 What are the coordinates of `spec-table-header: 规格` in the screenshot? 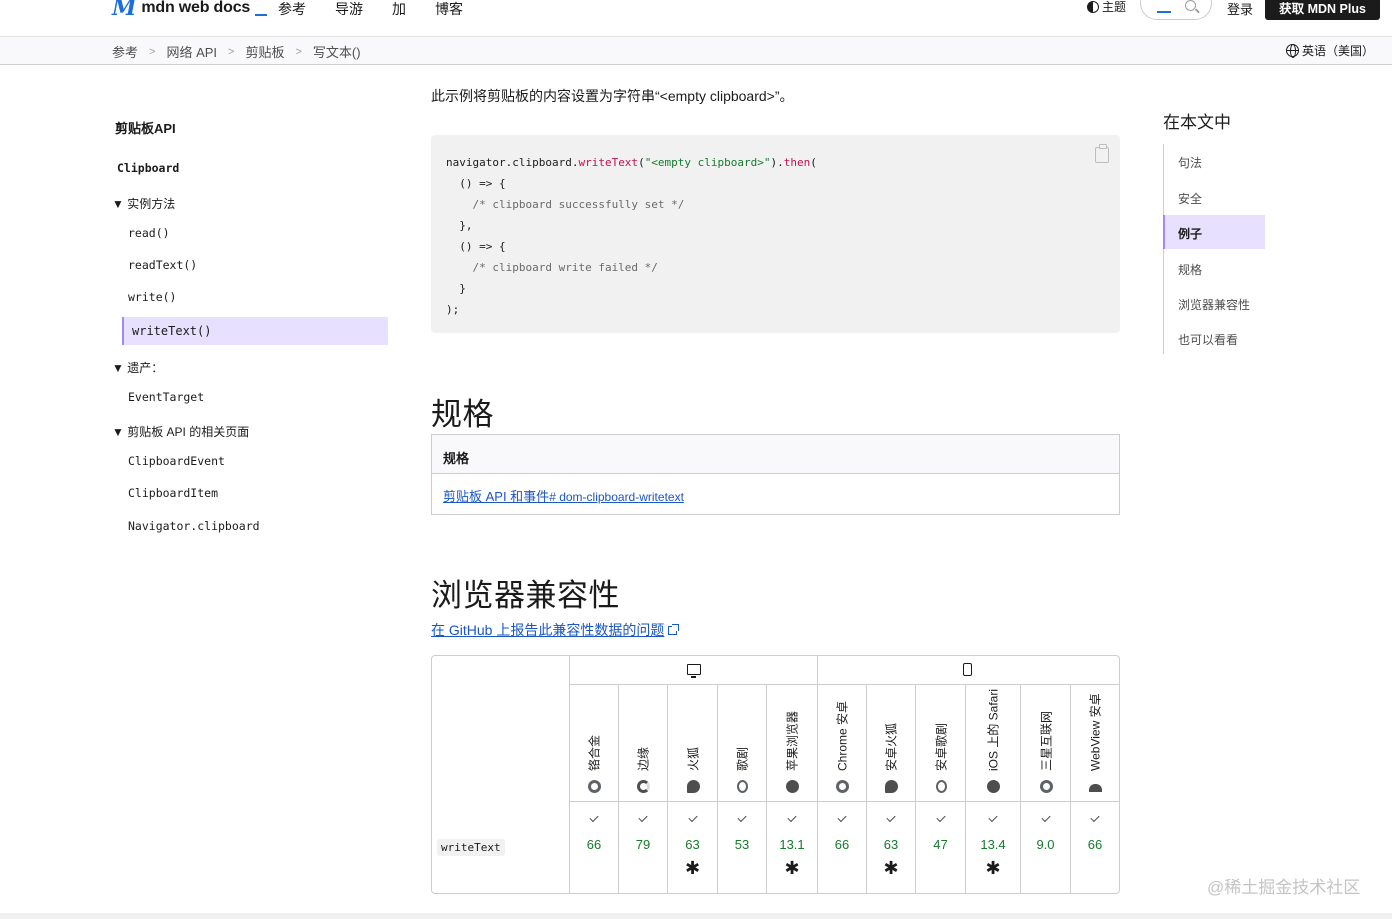 It's located at (775, 454).